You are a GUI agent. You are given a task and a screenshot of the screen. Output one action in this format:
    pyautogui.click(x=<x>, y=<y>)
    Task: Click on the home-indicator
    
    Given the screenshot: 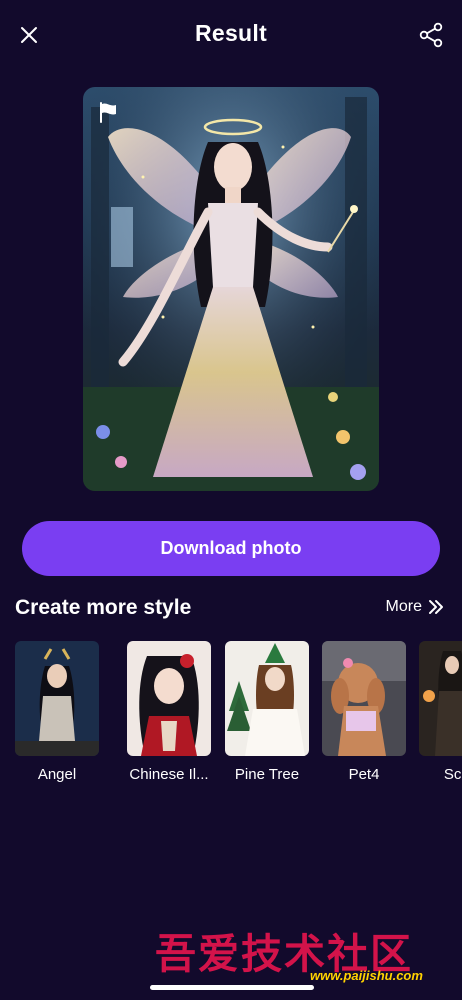 What is the action you would take?
    pyautogui.click(x=232, y=987)
    